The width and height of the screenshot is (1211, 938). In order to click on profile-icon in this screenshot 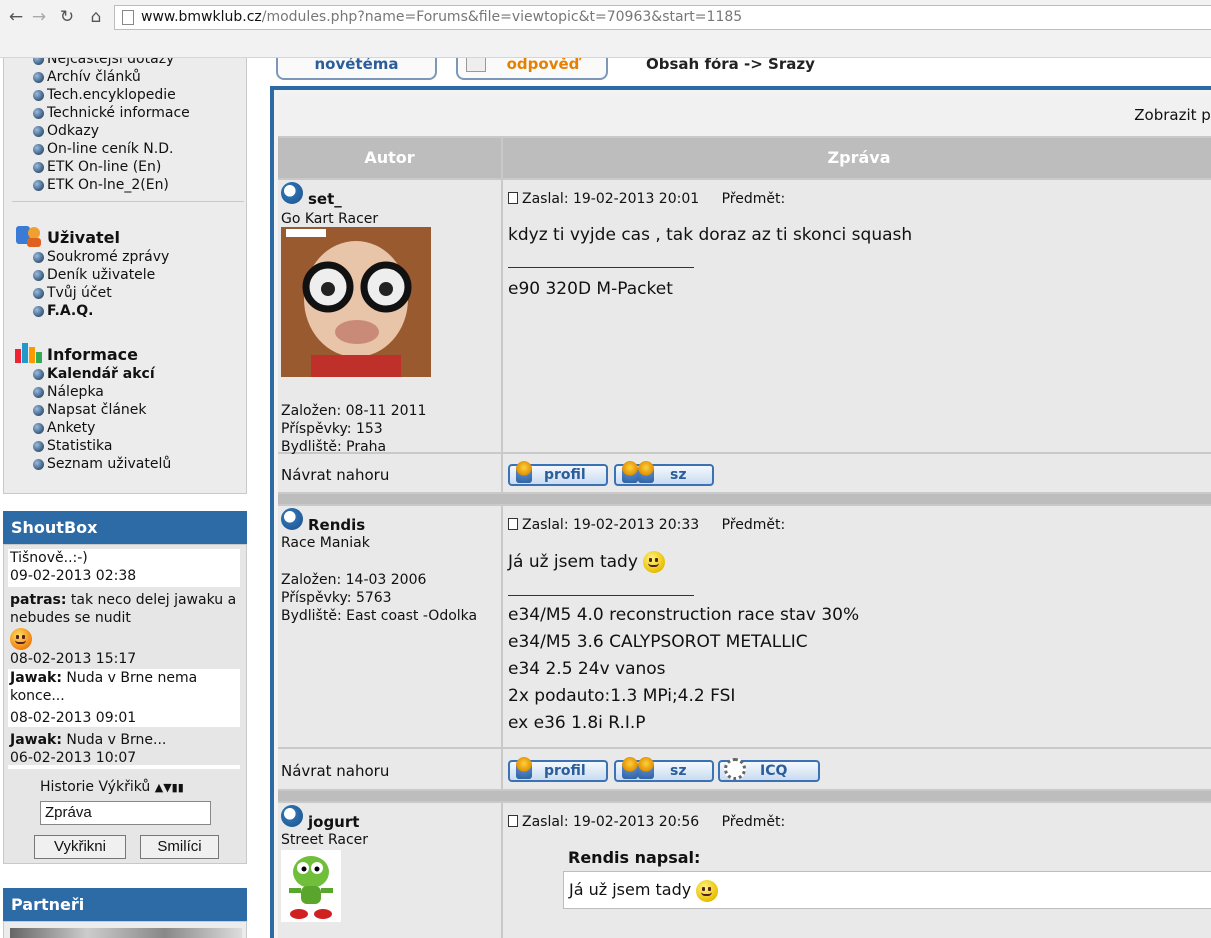, I will do `click(524, 472)`.